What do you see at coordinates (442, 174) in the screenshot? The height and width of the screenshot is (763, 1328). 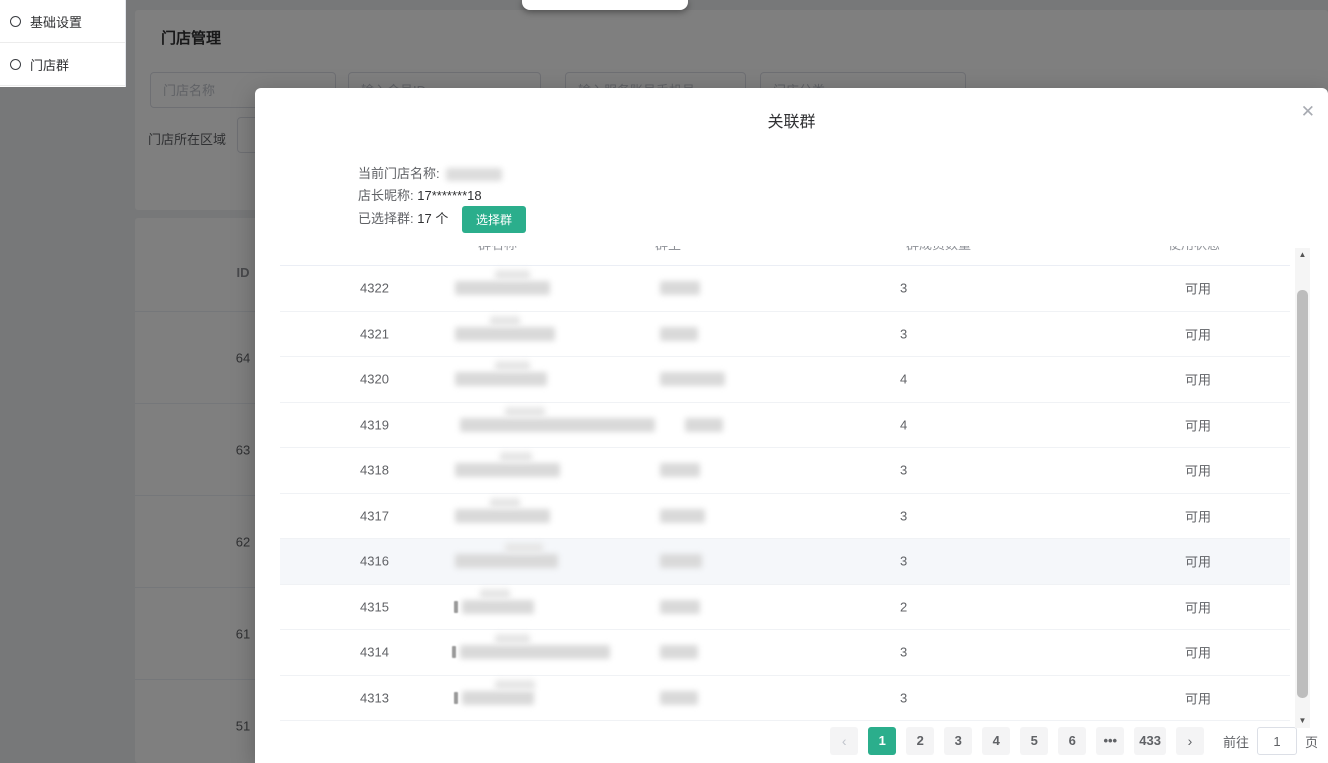 I see `current-store-line: 当前门店名称:` at bounding box center [442, 174].